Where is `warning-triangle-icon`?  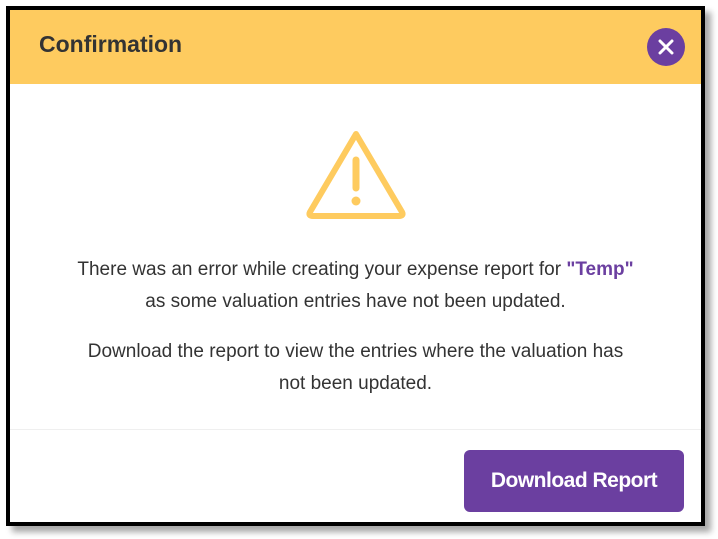
warning-triangle-icon is located at coordinates (355, 175).